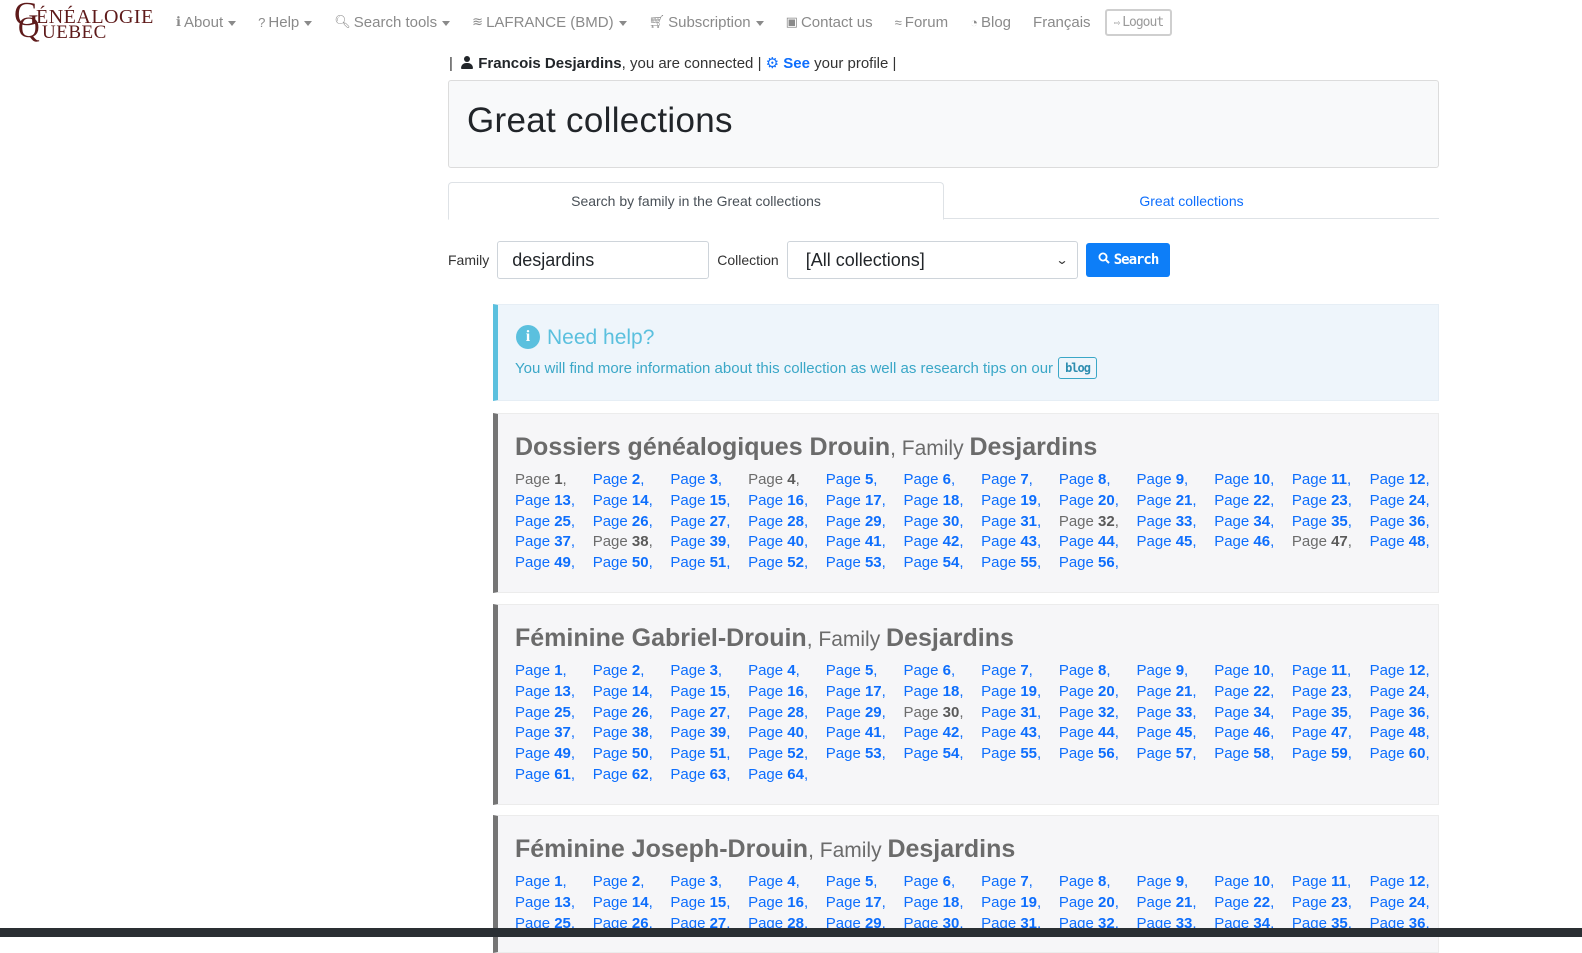  What do you see at coordinates (632, 754) in the screenshot?
I see `page-link: Page 50,` at bounding box center [632, 754].